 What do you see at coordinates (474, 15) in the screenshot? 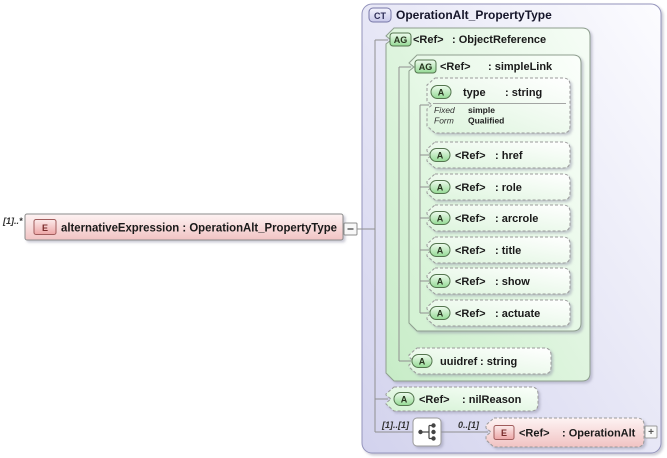
I see `complex-type-title: OperationAlt_PropertyType` at bounding box center [474, 15].